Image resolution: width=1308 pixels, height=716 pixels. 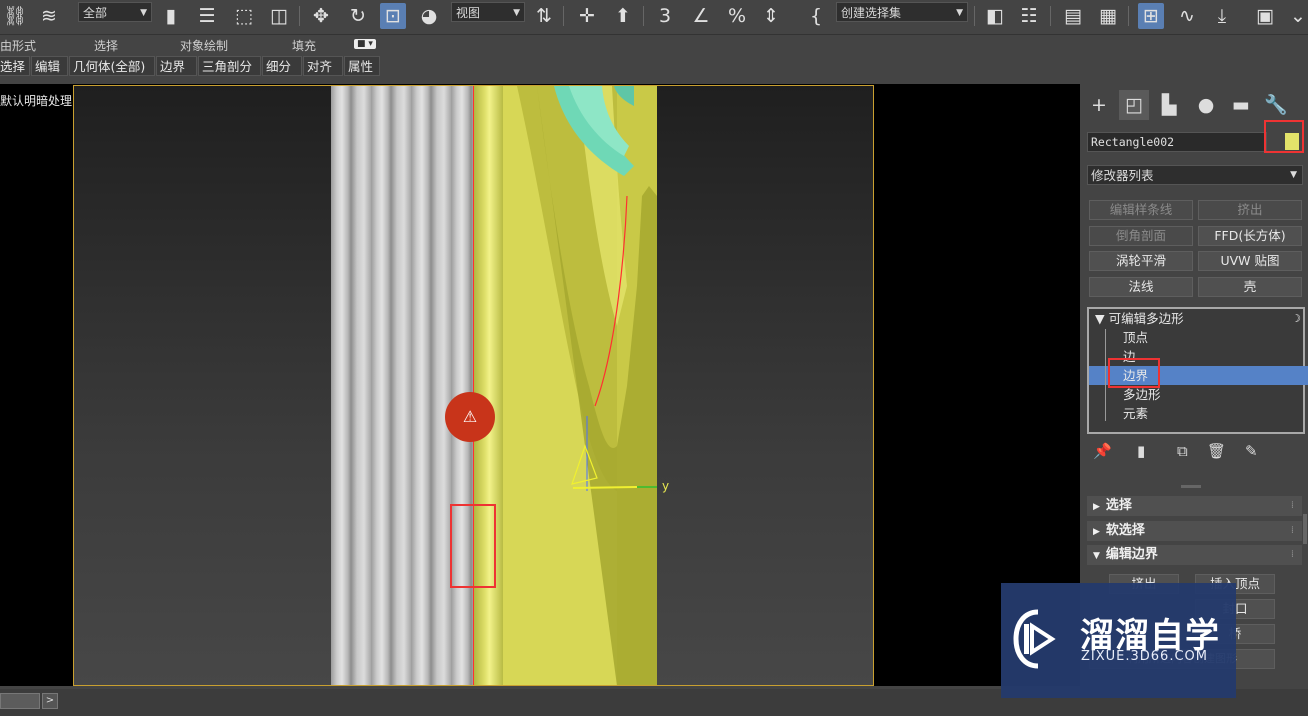 I want to click on utilities-tab-icon: 🔧, so click(x=1276, y=105).